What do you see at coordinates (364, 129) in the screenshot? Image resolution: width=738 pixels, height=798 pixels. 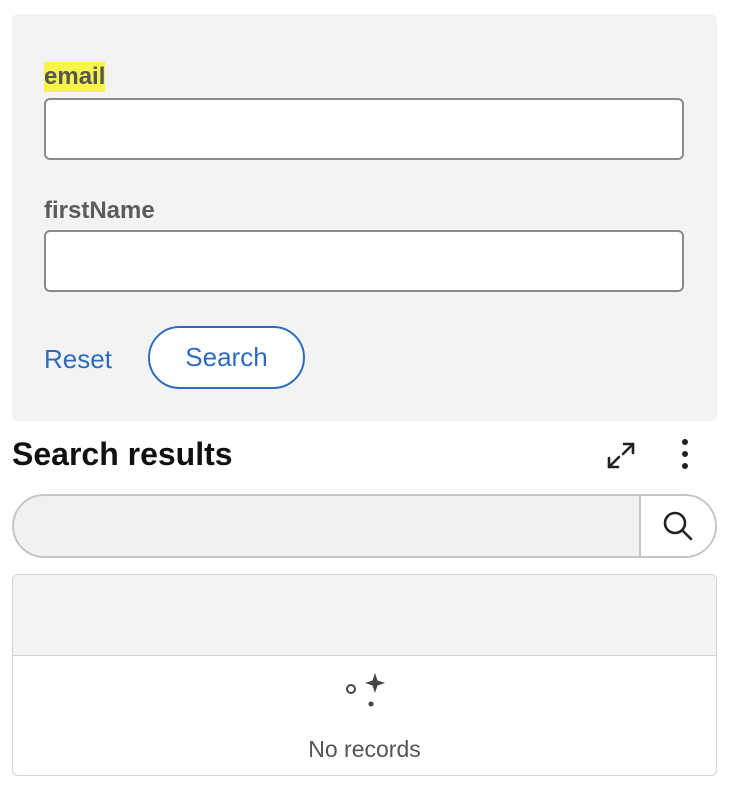 I see `email-field` at bounding box center [364, 129].